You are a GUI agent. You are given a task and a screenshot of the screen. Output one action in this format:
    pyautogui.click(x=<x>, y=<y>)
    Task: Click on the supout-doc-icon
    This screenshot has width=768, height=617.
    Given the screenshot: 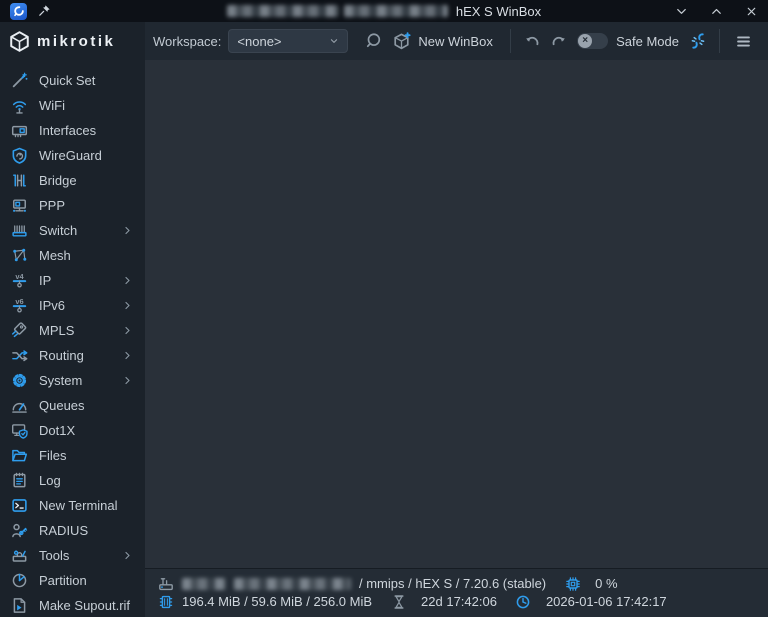 What is the action you would take?
    pyautogui.click(x=19, y=605)
    